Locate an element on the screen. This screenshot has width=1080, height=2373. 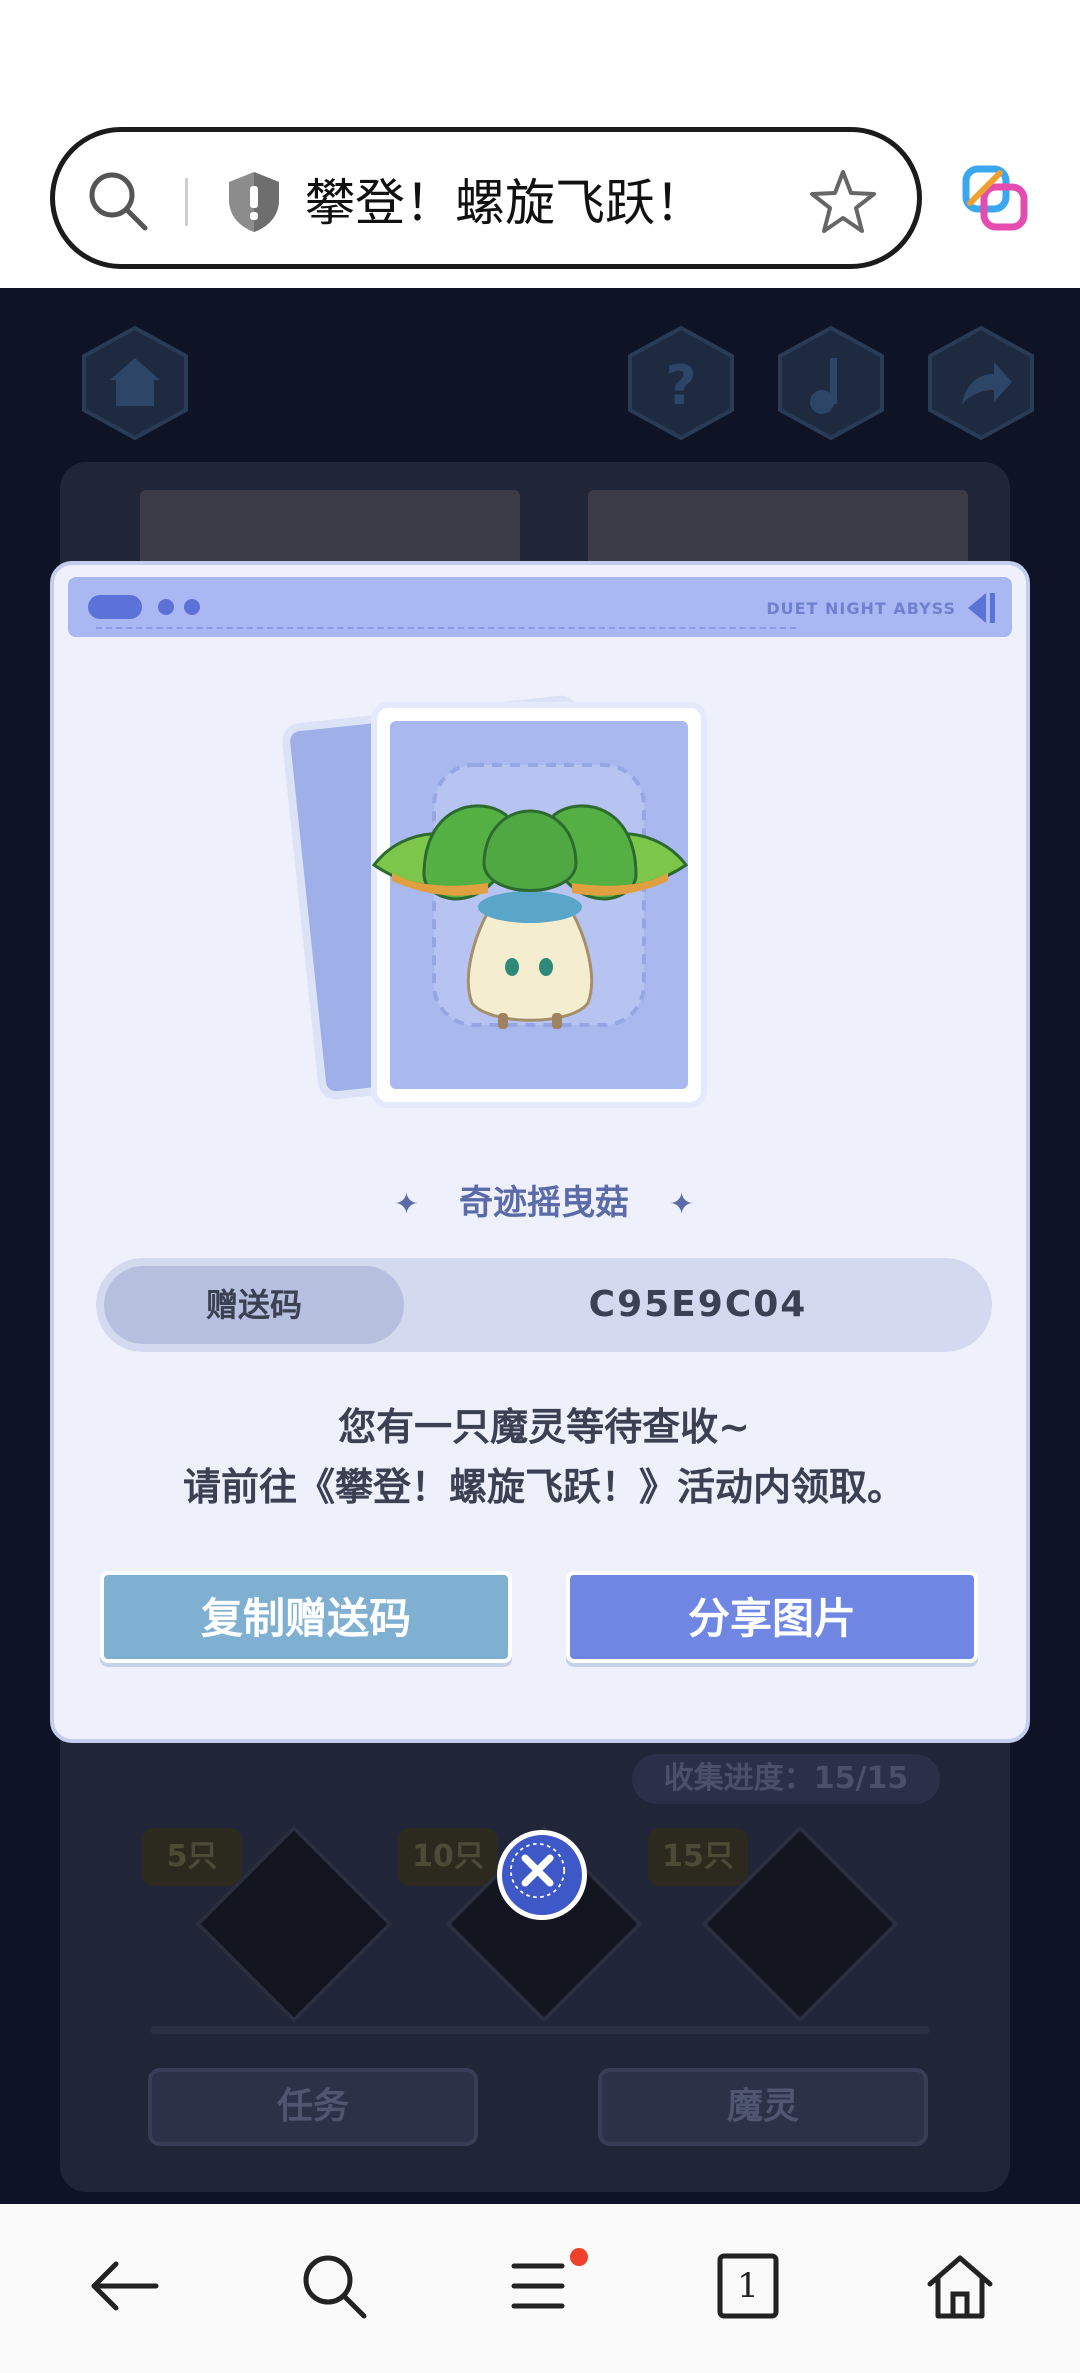
gift-message: 您有一只魔灵等待查收~ 请前往《攀登！螺旋飞跃！》活动内领取。 is located at coordinates (540, 1457).